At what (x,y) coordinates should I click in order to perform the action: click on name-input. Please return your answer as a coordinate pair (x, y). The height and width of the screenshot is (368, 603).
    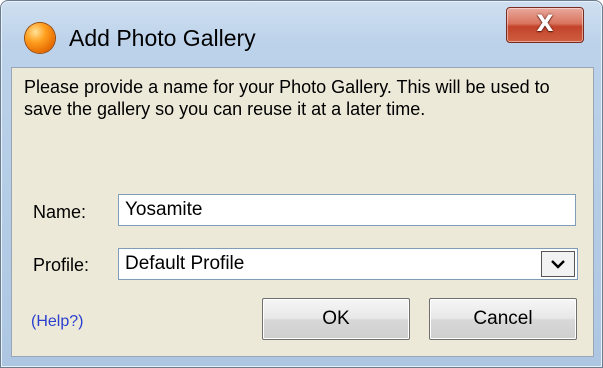
    Looking at the image, I should click on (347, 210).